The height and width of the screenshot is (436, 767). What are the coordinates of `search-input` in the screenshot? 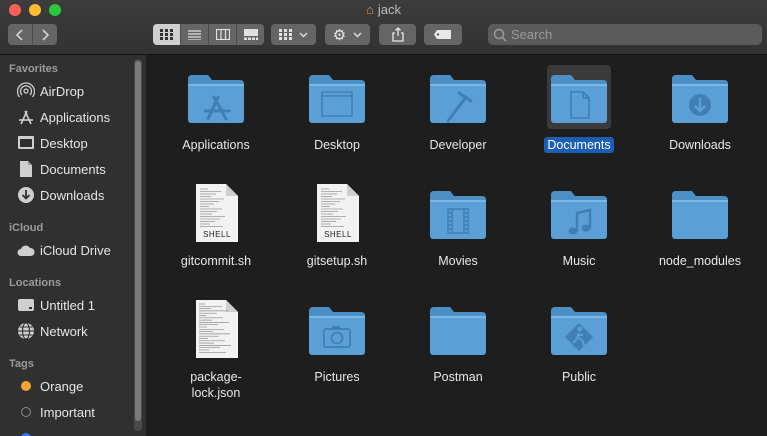 It's located at (626, 34).